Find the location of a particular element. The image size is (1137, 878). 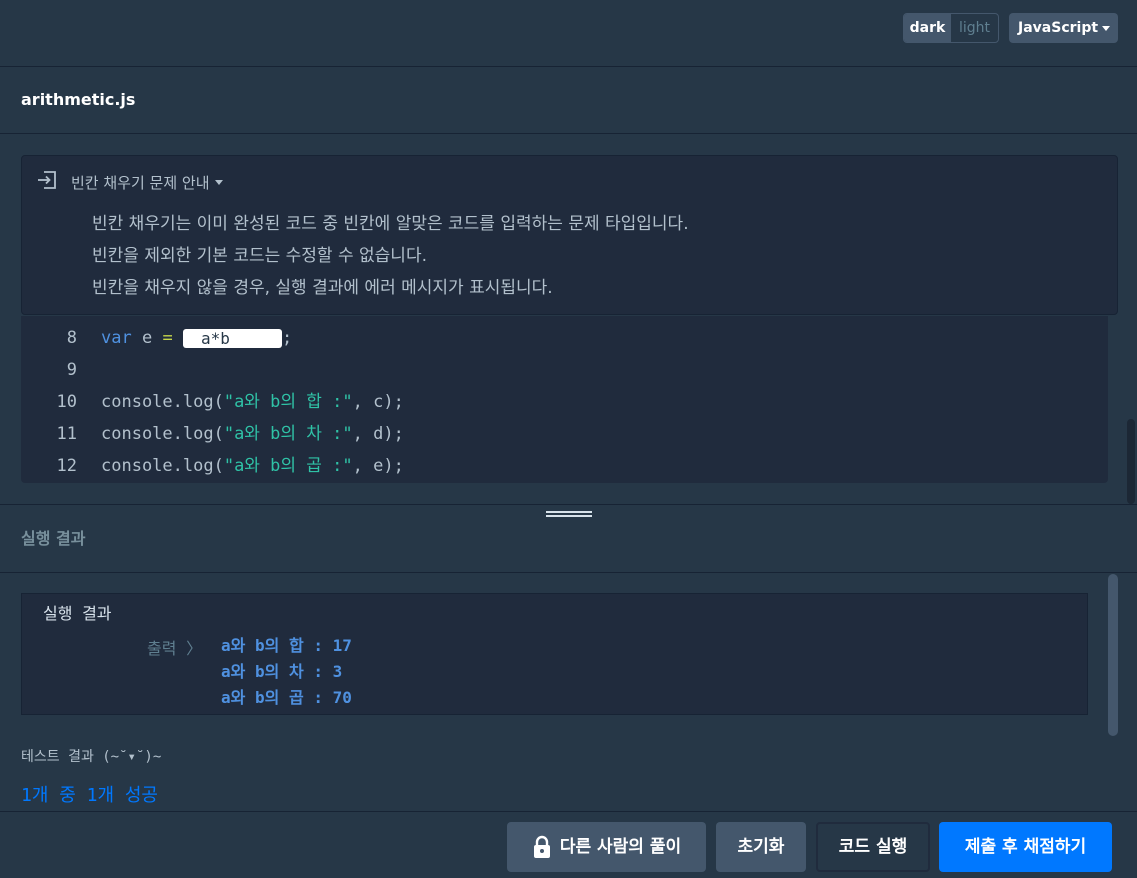

run-code-button: 코드 실행 is located at coordinates (873, 847).